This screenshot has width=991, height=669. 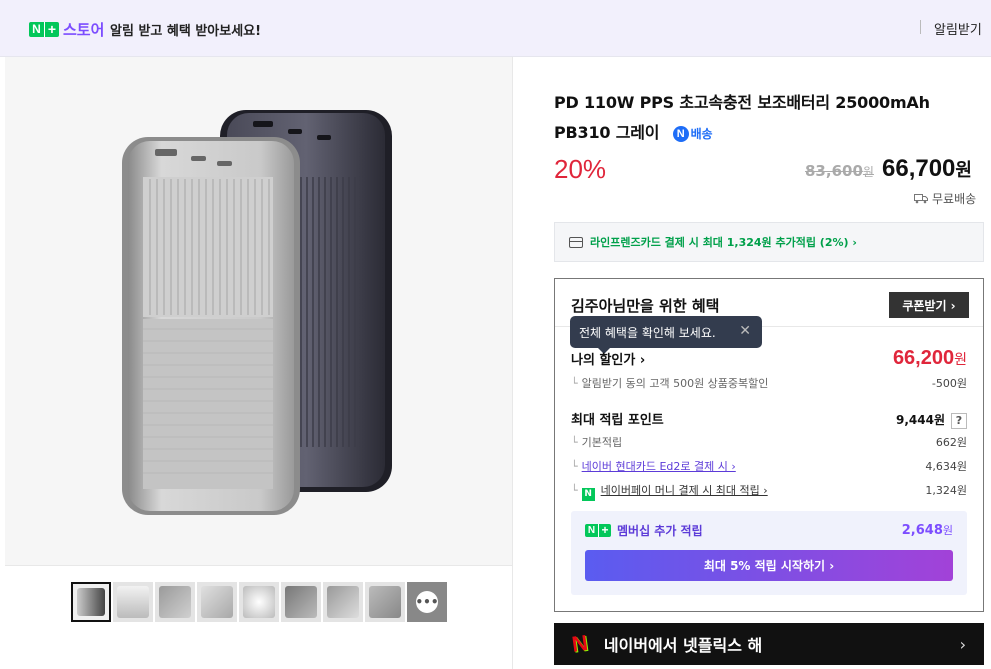 What do you see at coordinates (963, 170) in the screenshot?
I see `sale-price-unit: 원` at bounding box center [963, 170].